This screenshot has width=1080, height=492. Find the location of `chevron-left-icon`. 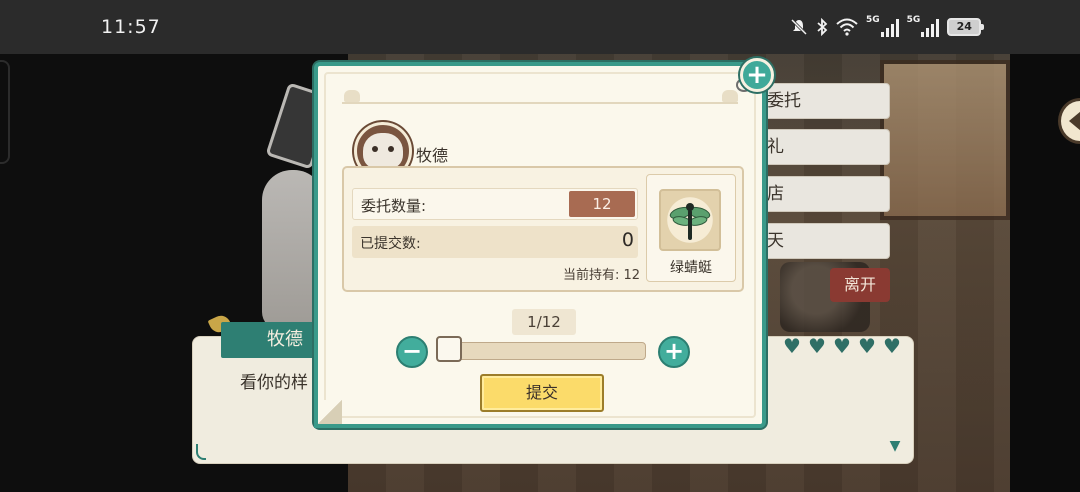

chevron-left-icon is located at coordinates (1074, 121).